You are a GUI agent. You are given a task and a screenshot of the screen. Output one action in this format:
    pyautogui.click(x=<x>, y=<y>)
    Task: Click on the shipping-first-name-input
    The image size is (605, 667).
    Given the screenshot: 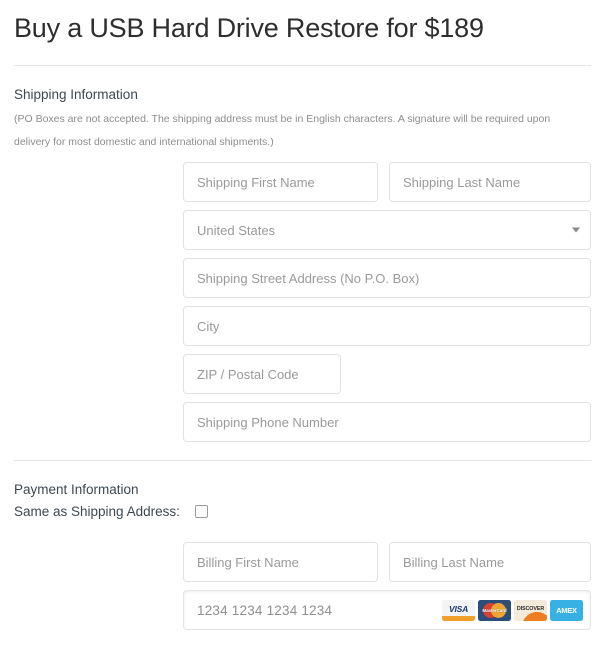 What is the action you would take?
    pyautogui.click(x=280, y=182)
    